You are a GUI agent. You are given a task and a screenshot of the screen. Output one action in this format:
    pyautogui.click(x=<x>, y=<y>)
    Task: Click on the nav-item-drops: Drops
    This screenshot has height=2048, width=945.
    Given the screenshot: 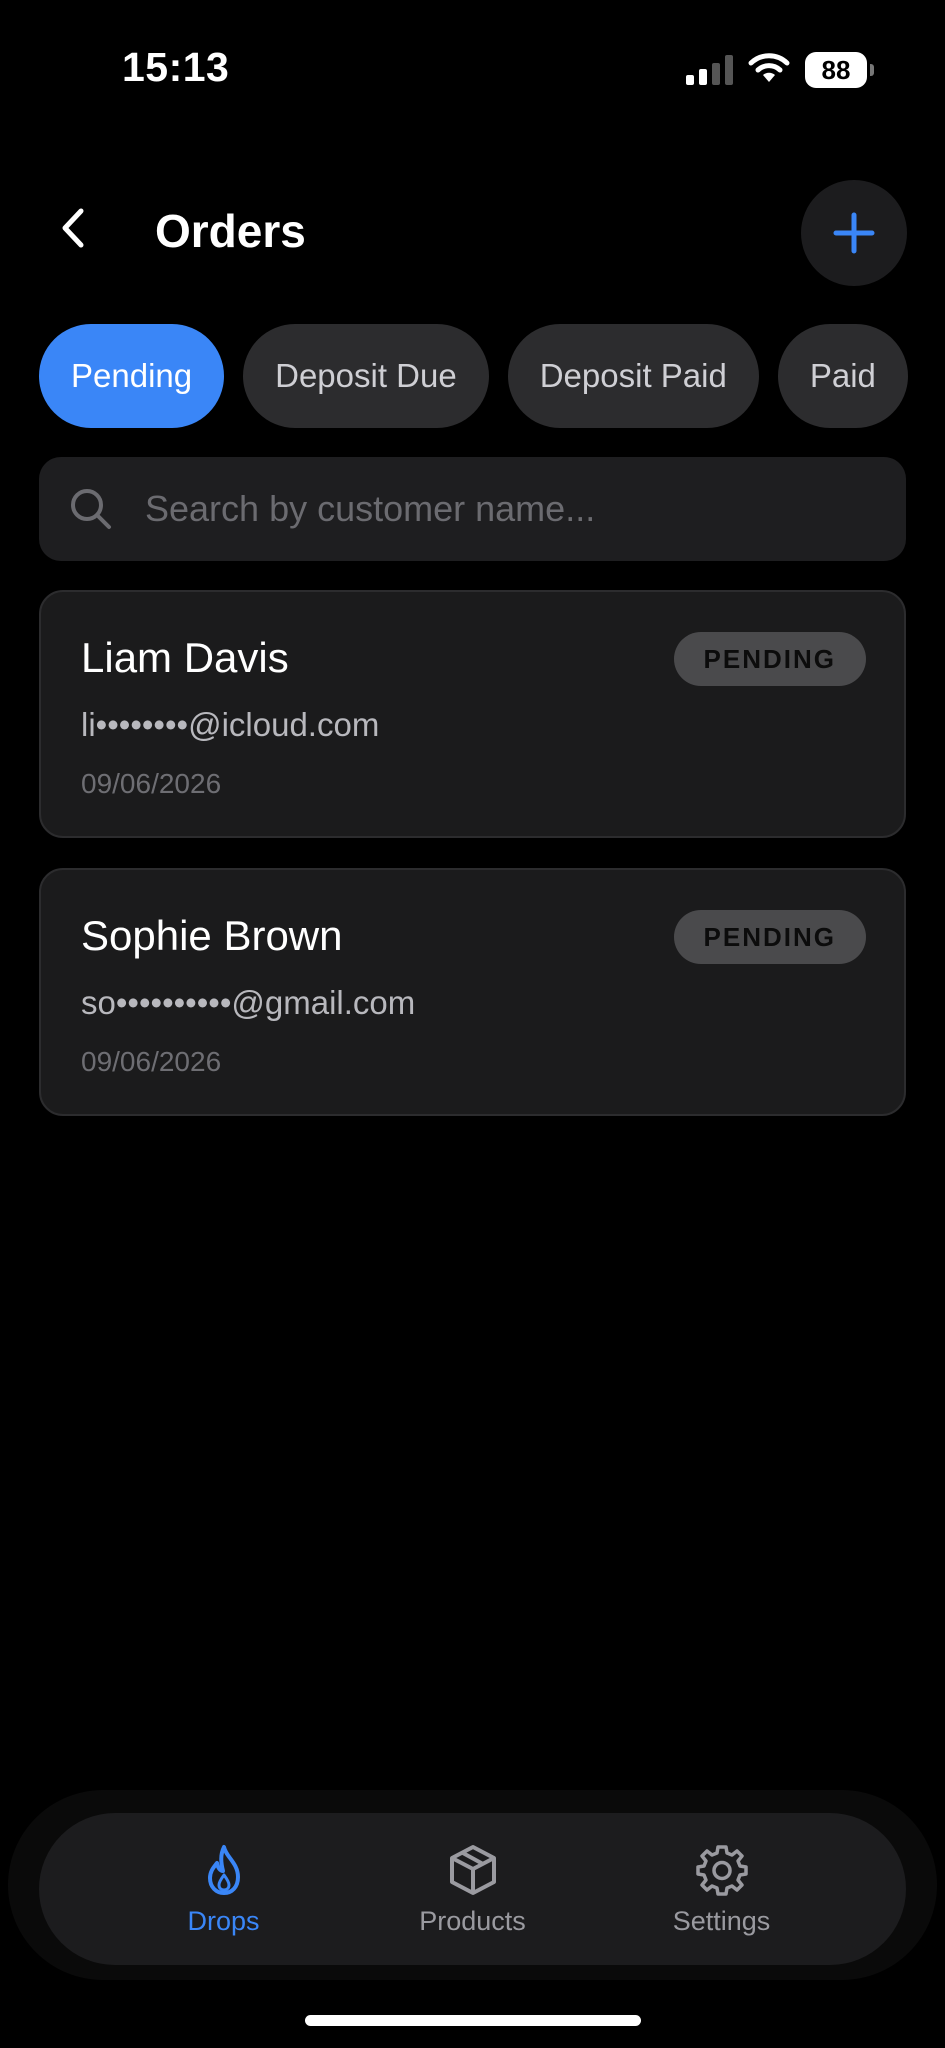 What is the action you would take?
    pyautogui.click(x=224, y=1889)
    